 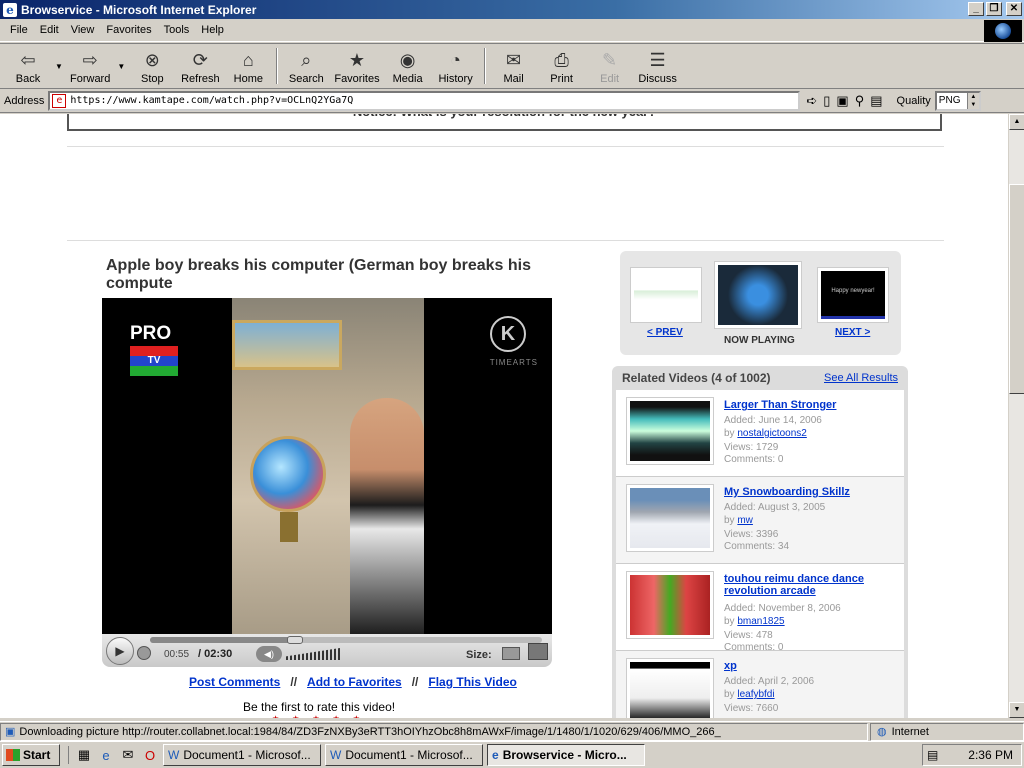 What do you see at coordinates (354, 682) in the screenshot?
I see `add-favorites-link: Add to Favorites` at bounding box center [354, 682].